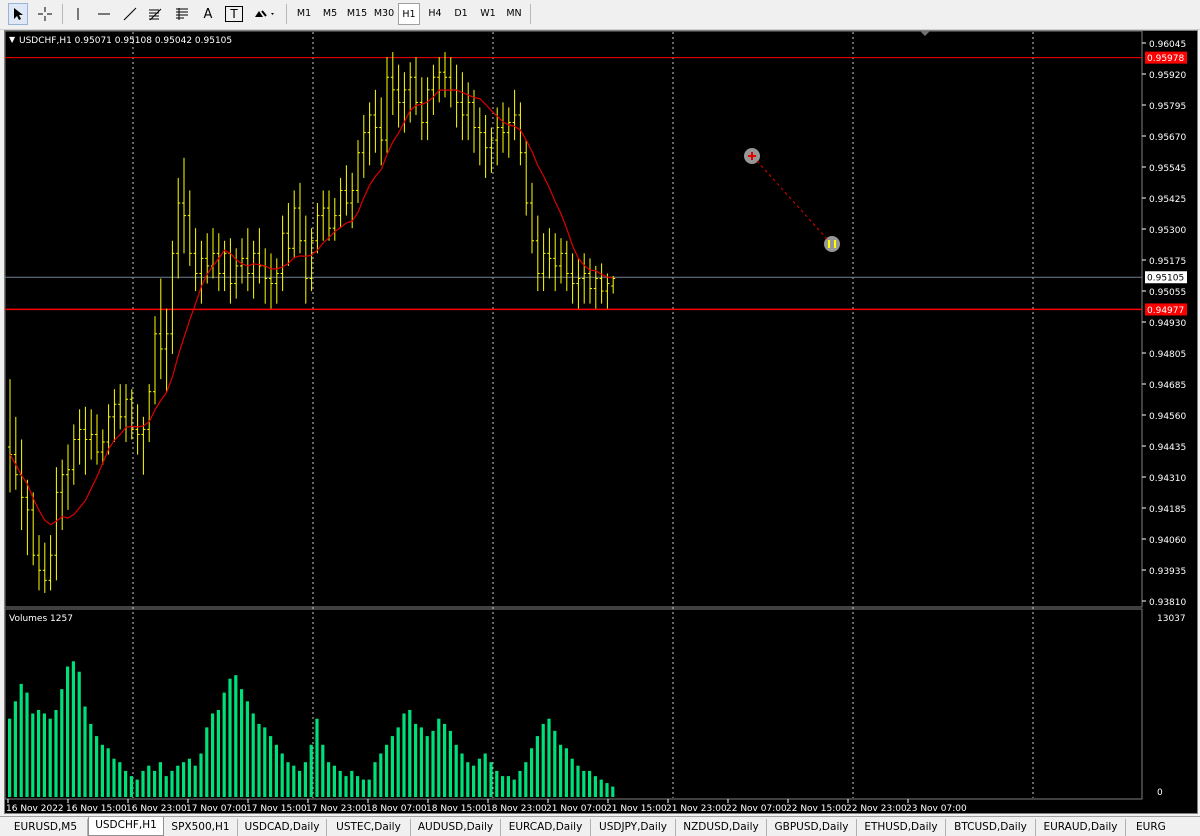 This screenshot has height=836, width=1200. What do you see at coordinates (286, 14) in the screenshot?
I see `toolbar-separator` at bounding box center [286, 14].